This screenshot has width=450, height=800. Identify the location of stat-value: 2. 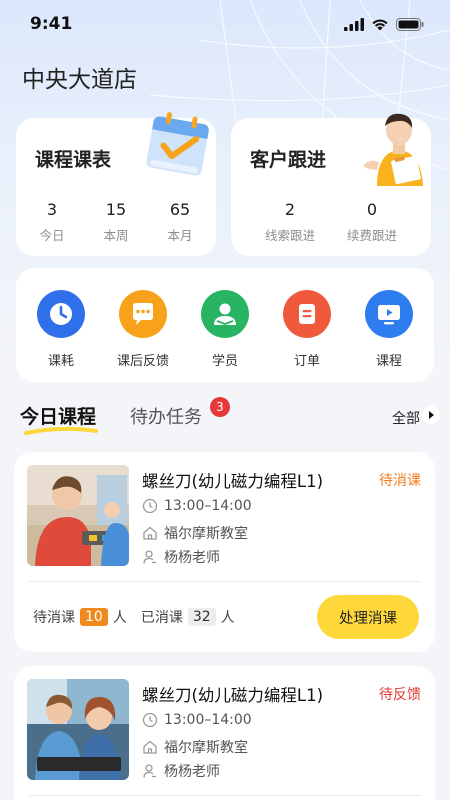
(290, 209).